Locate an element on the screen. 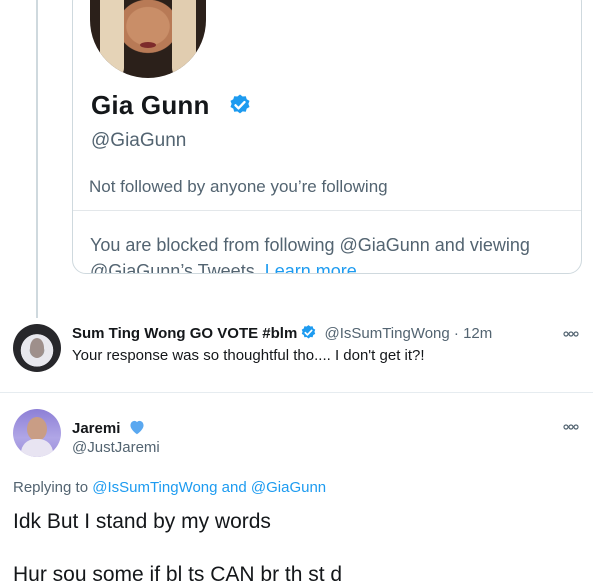 The width and height of the screenshot is (593, 587). display-name: Jaremi is located at coordinates (96, 428).